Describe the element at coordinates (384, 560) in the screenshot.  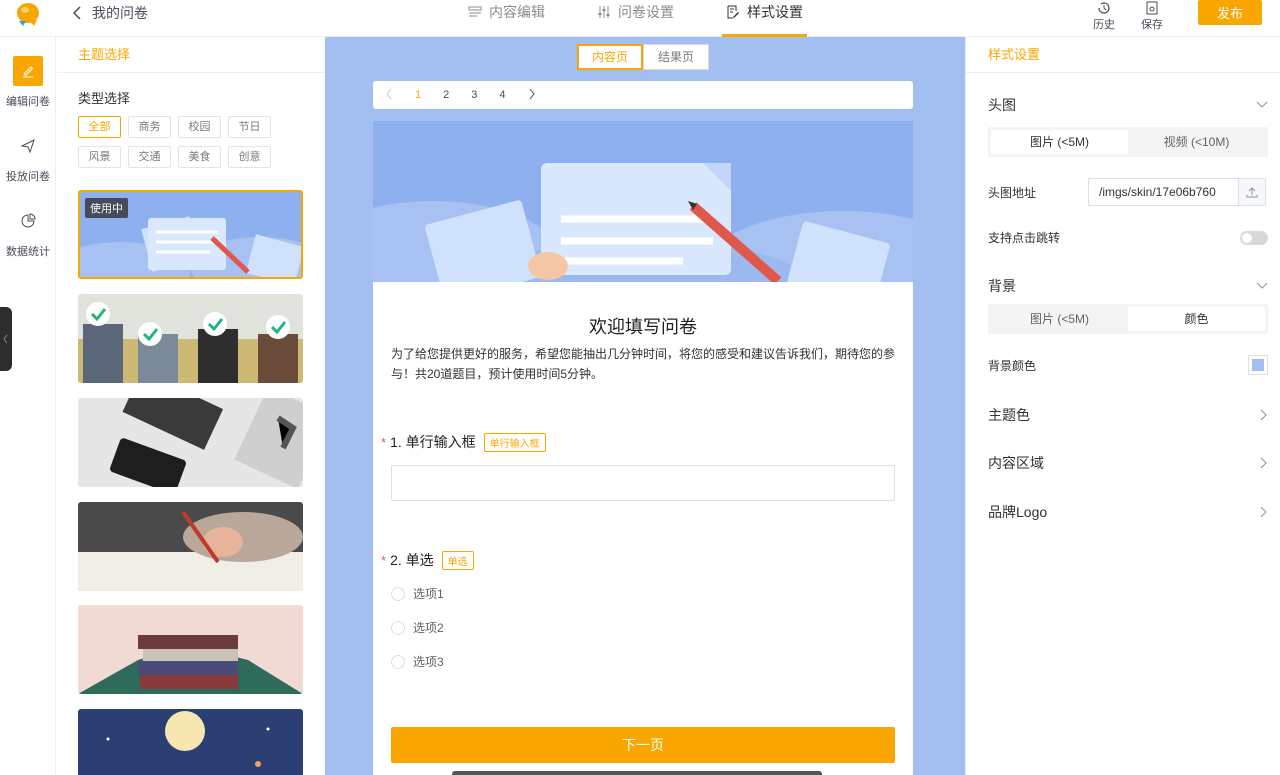
I see `required-mark: *` at that location.